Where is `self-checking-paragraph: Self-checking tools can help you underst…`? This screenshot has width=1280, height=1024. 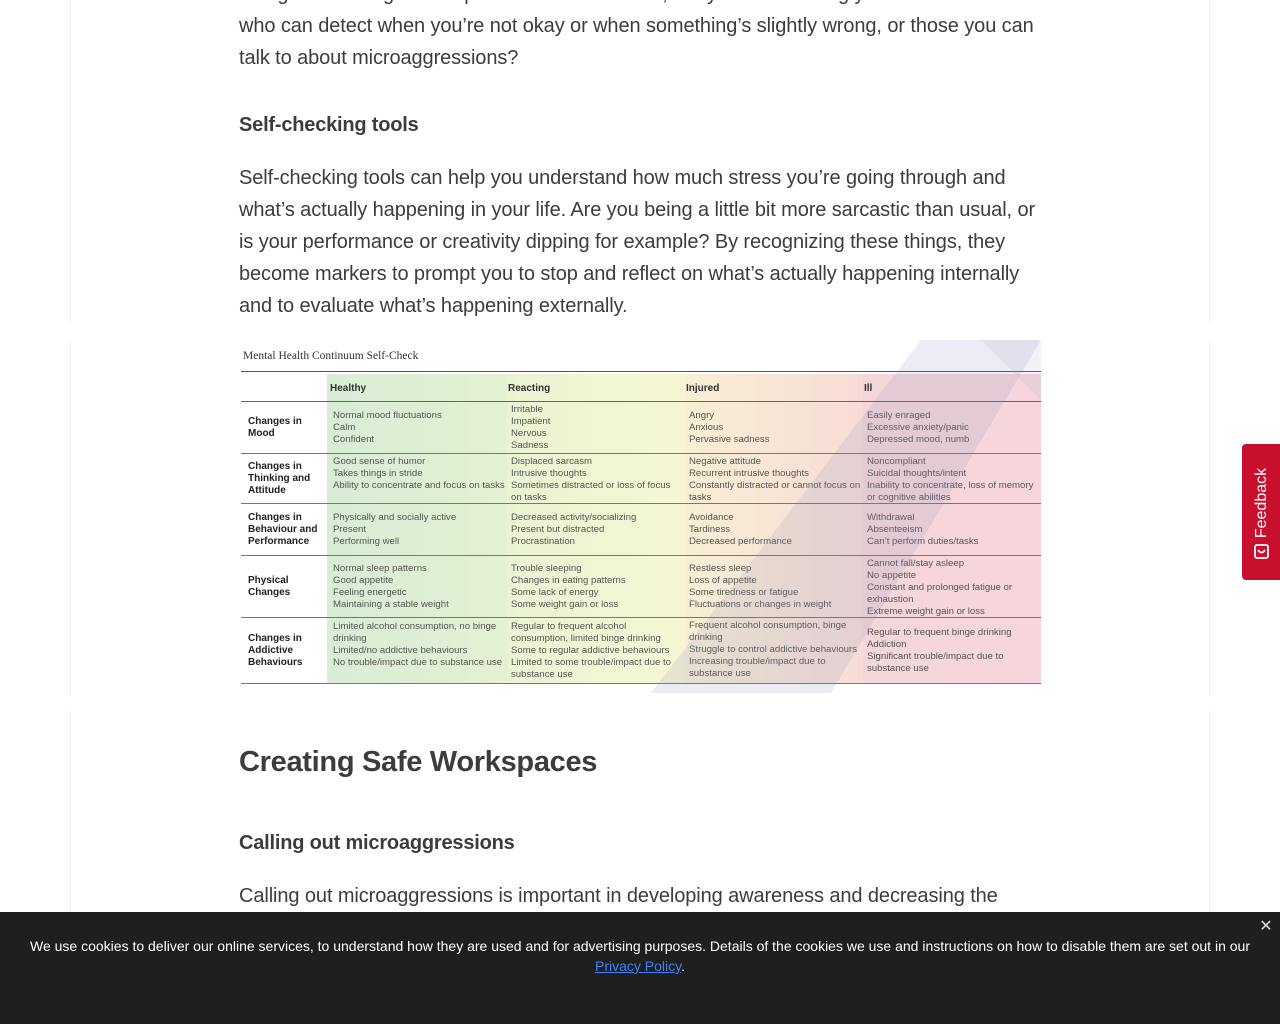
self-checking-paragraph: Self-checking tools can help you underst… is located at coordinates (637, 242).